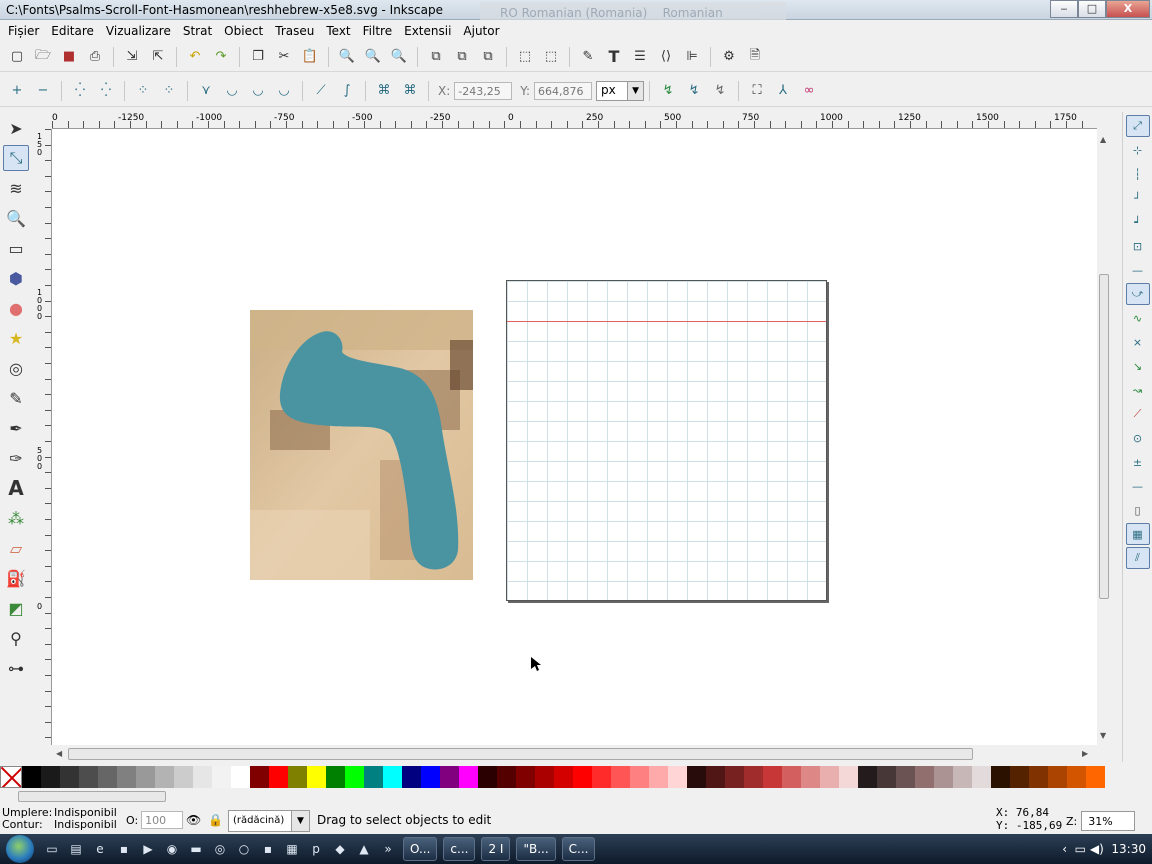  Describe the element at coordinates (16, 398) in the screenshot. I see `pencil-tool-icon: ✎` at that location.